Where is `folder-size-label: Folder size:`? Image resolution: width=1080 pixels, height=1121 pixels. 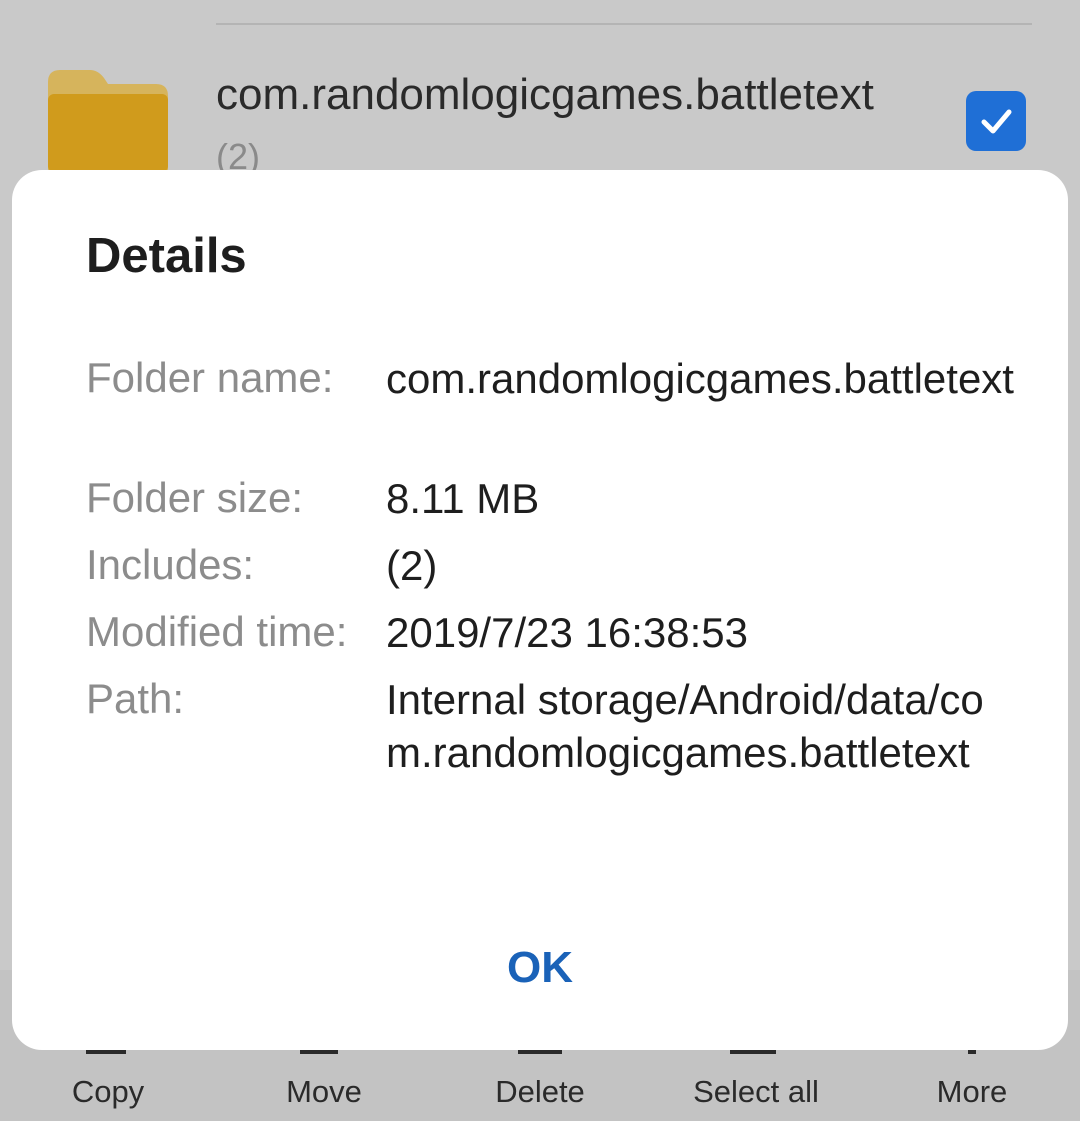 folder-size-label: Folder size: is located at coordinates (195, 497).